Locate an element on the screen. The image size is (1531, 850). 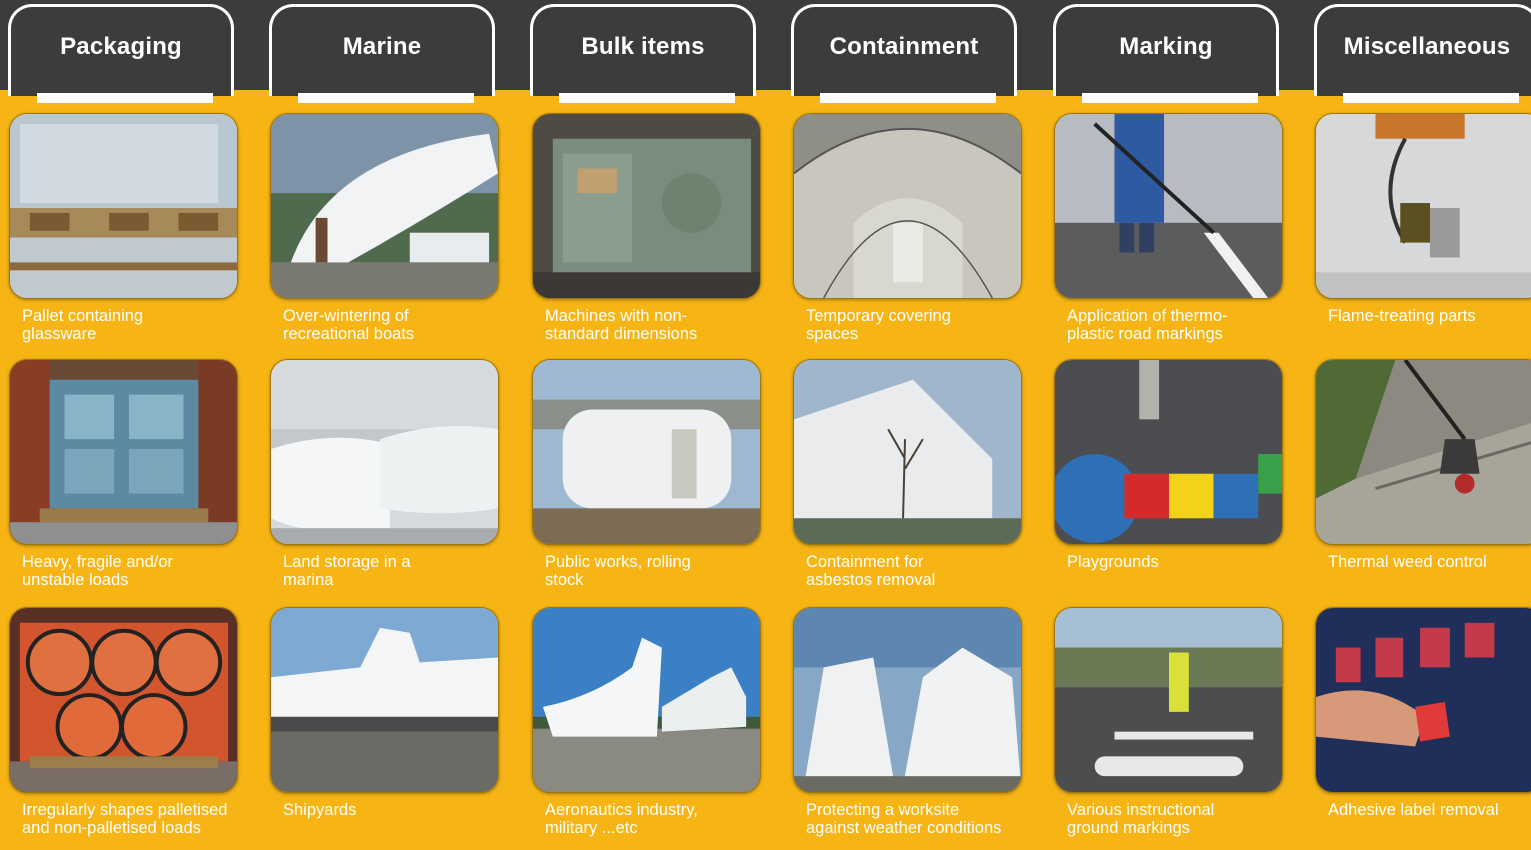
tab-label: Containment is located at coordinates (904, 46).